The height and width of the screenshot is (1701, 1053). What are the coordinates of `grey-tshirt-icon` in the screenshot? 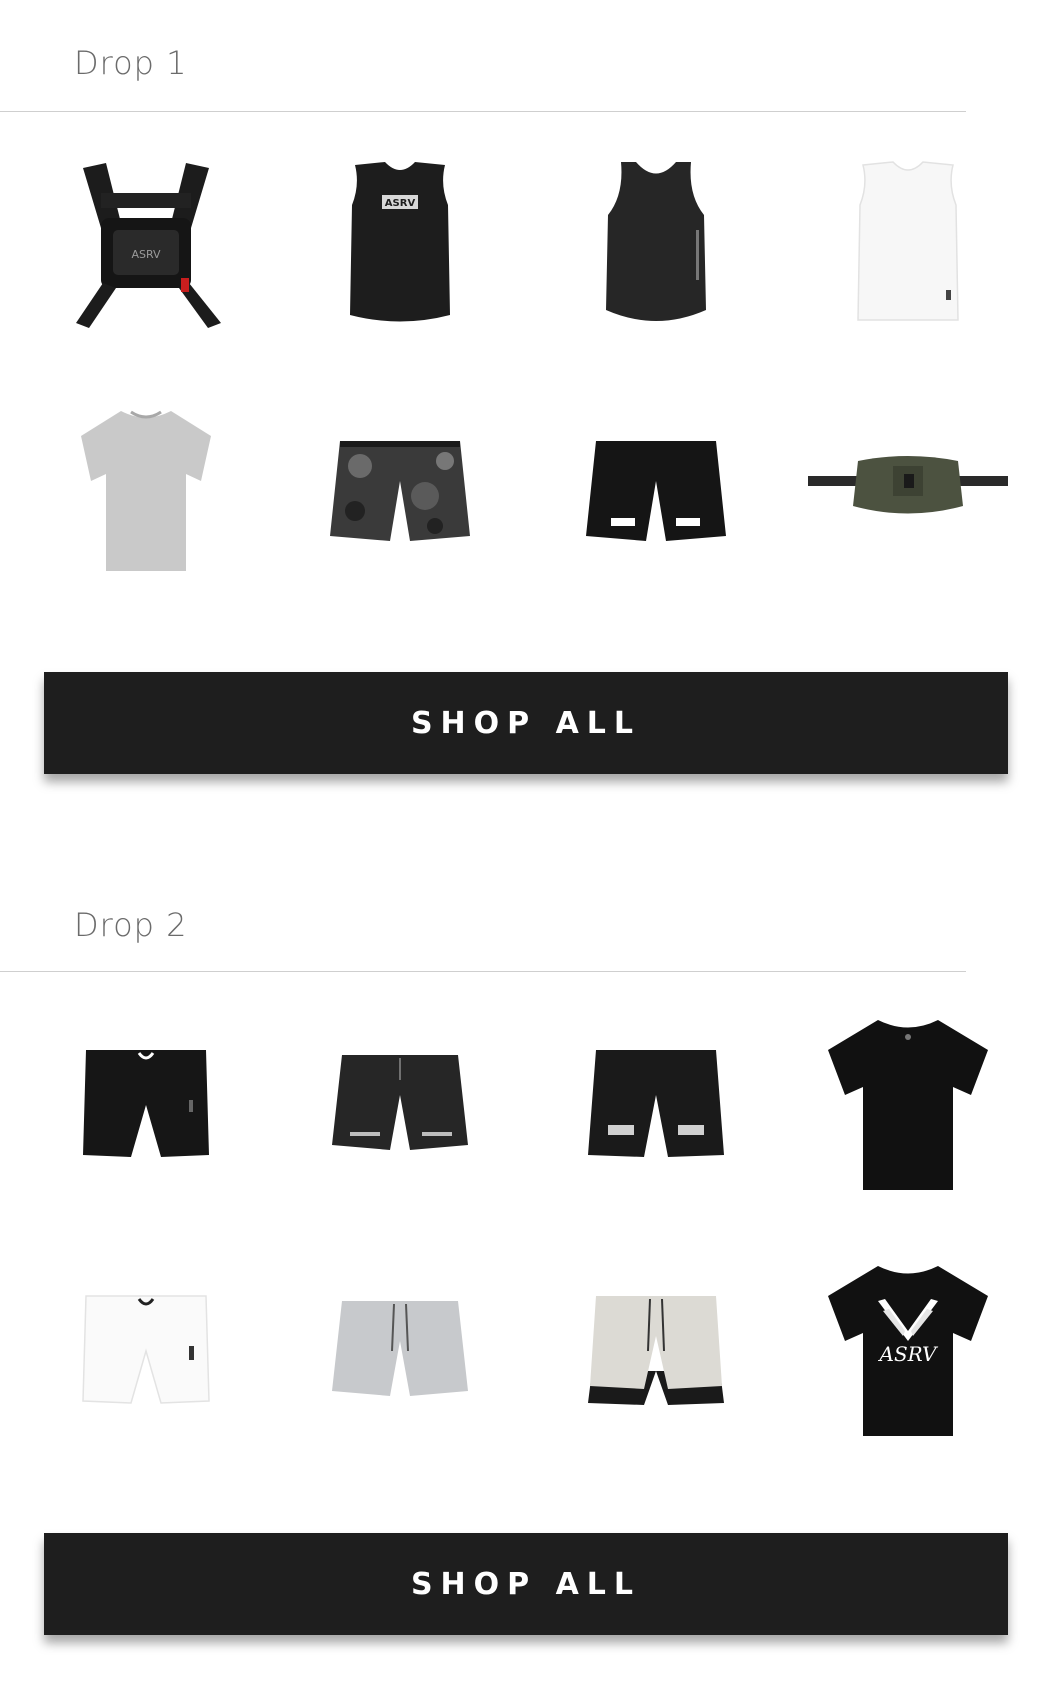 It's located at (146, 490).